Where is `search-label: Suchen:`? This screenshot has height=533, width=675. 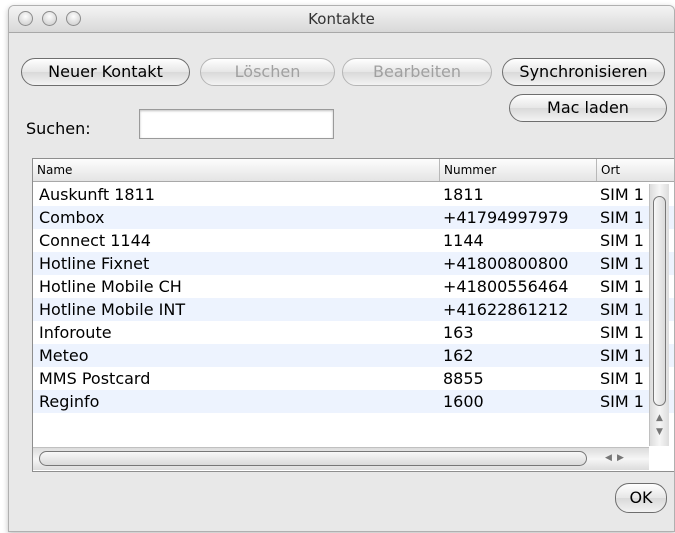 search-label: Suchen: is located at coordinates (58, 128).